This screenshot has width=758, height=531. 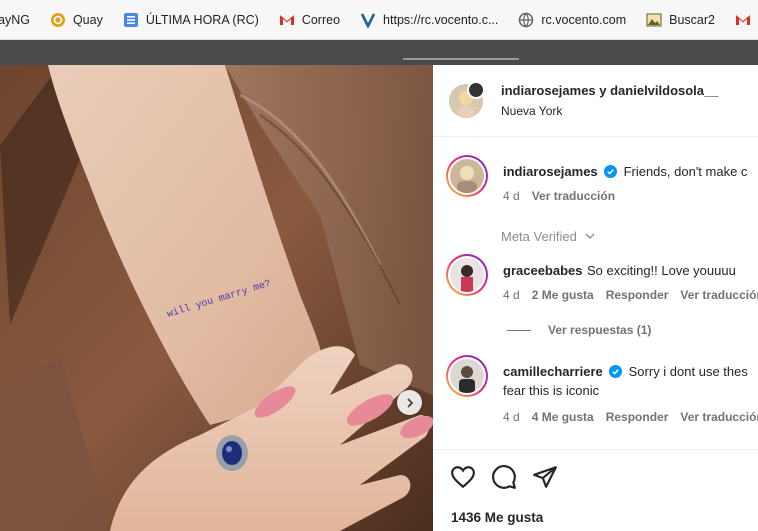 I want to click on bookmark-vocento: rc.vocento.com, so click(x=572, y=20).